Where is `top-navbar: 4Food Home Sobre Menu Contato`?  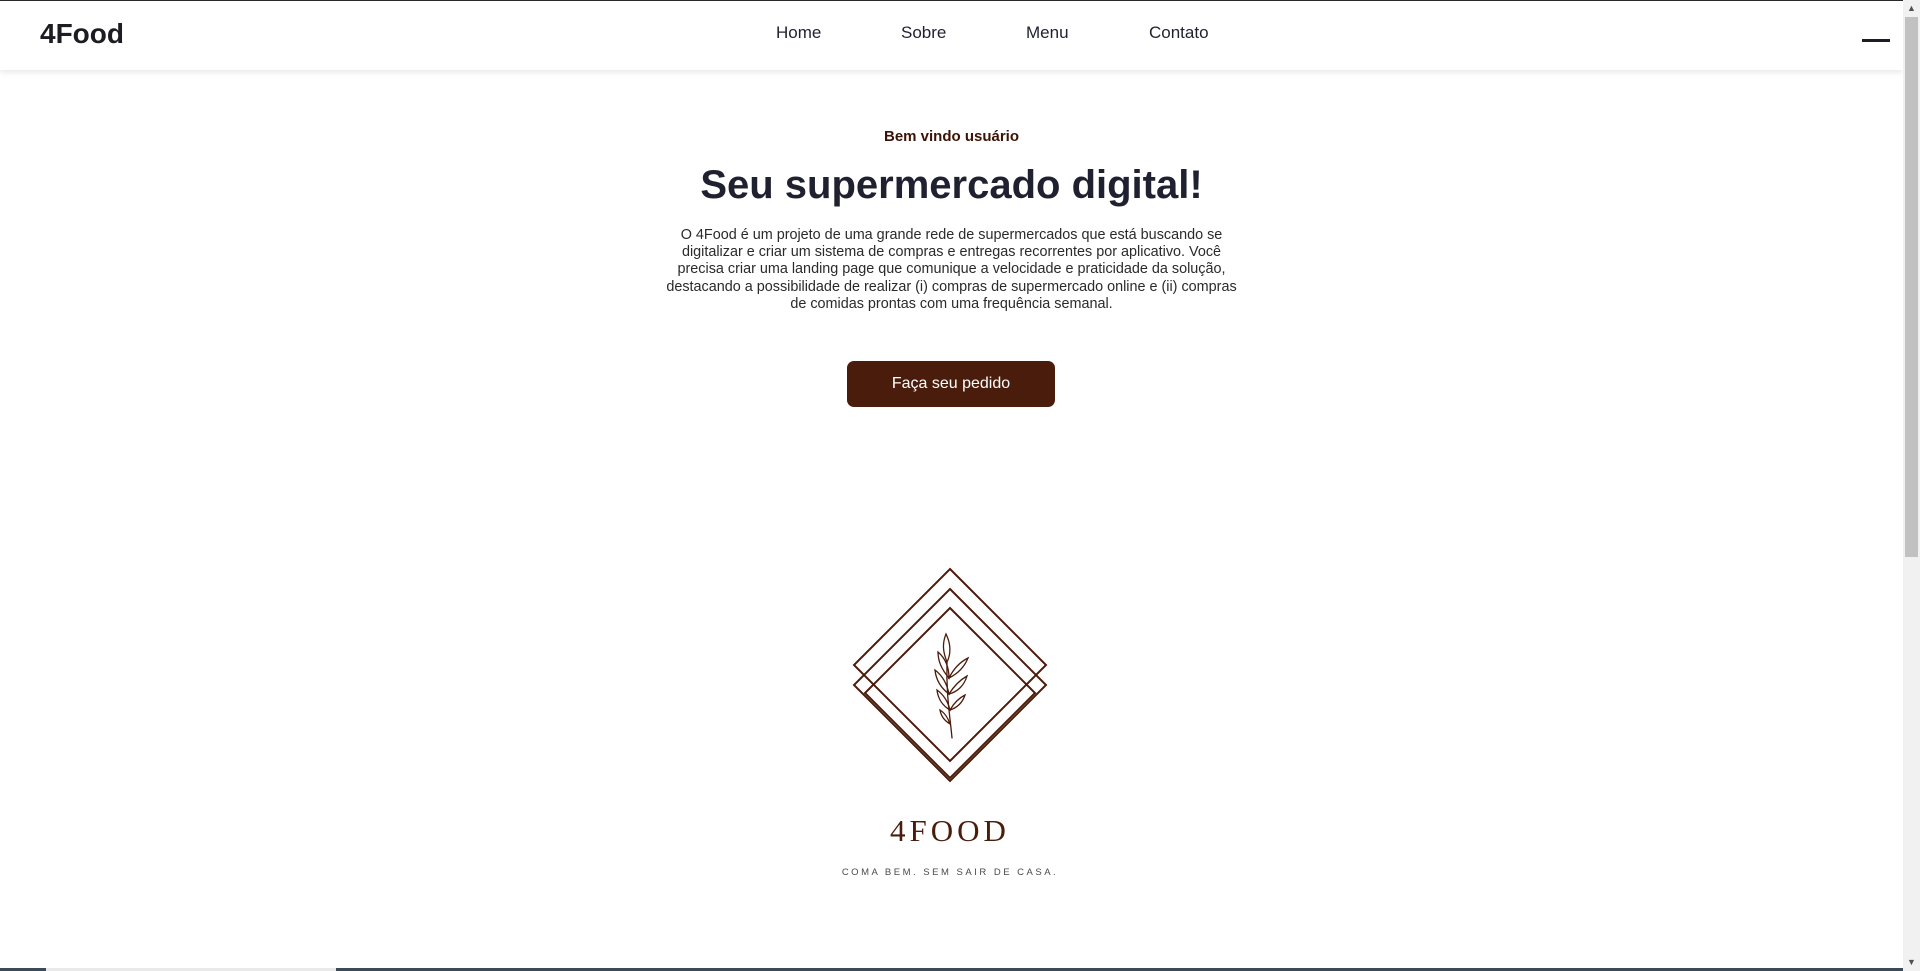
top-navbar: 4Food Home Sobre Menu Contato is located at coordinates (951, 35).